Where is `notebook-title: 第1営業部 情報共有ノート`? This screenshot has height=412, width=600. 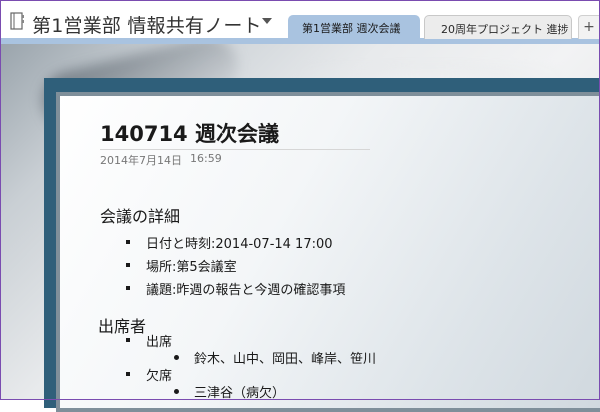
notebook-title: 第1営業部 情報共有ノート is located at coordinates (147, 24).